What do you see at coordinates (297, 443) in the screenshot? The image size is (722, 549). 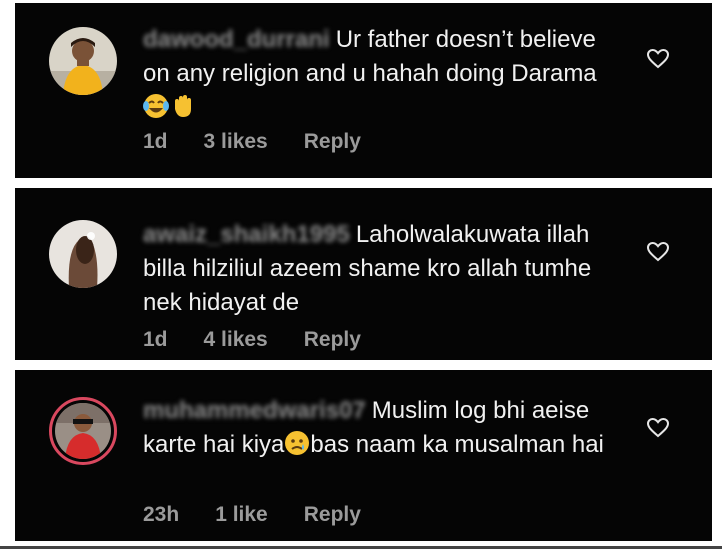 I see `crying-face-icon` at bounding box center [297, 443].